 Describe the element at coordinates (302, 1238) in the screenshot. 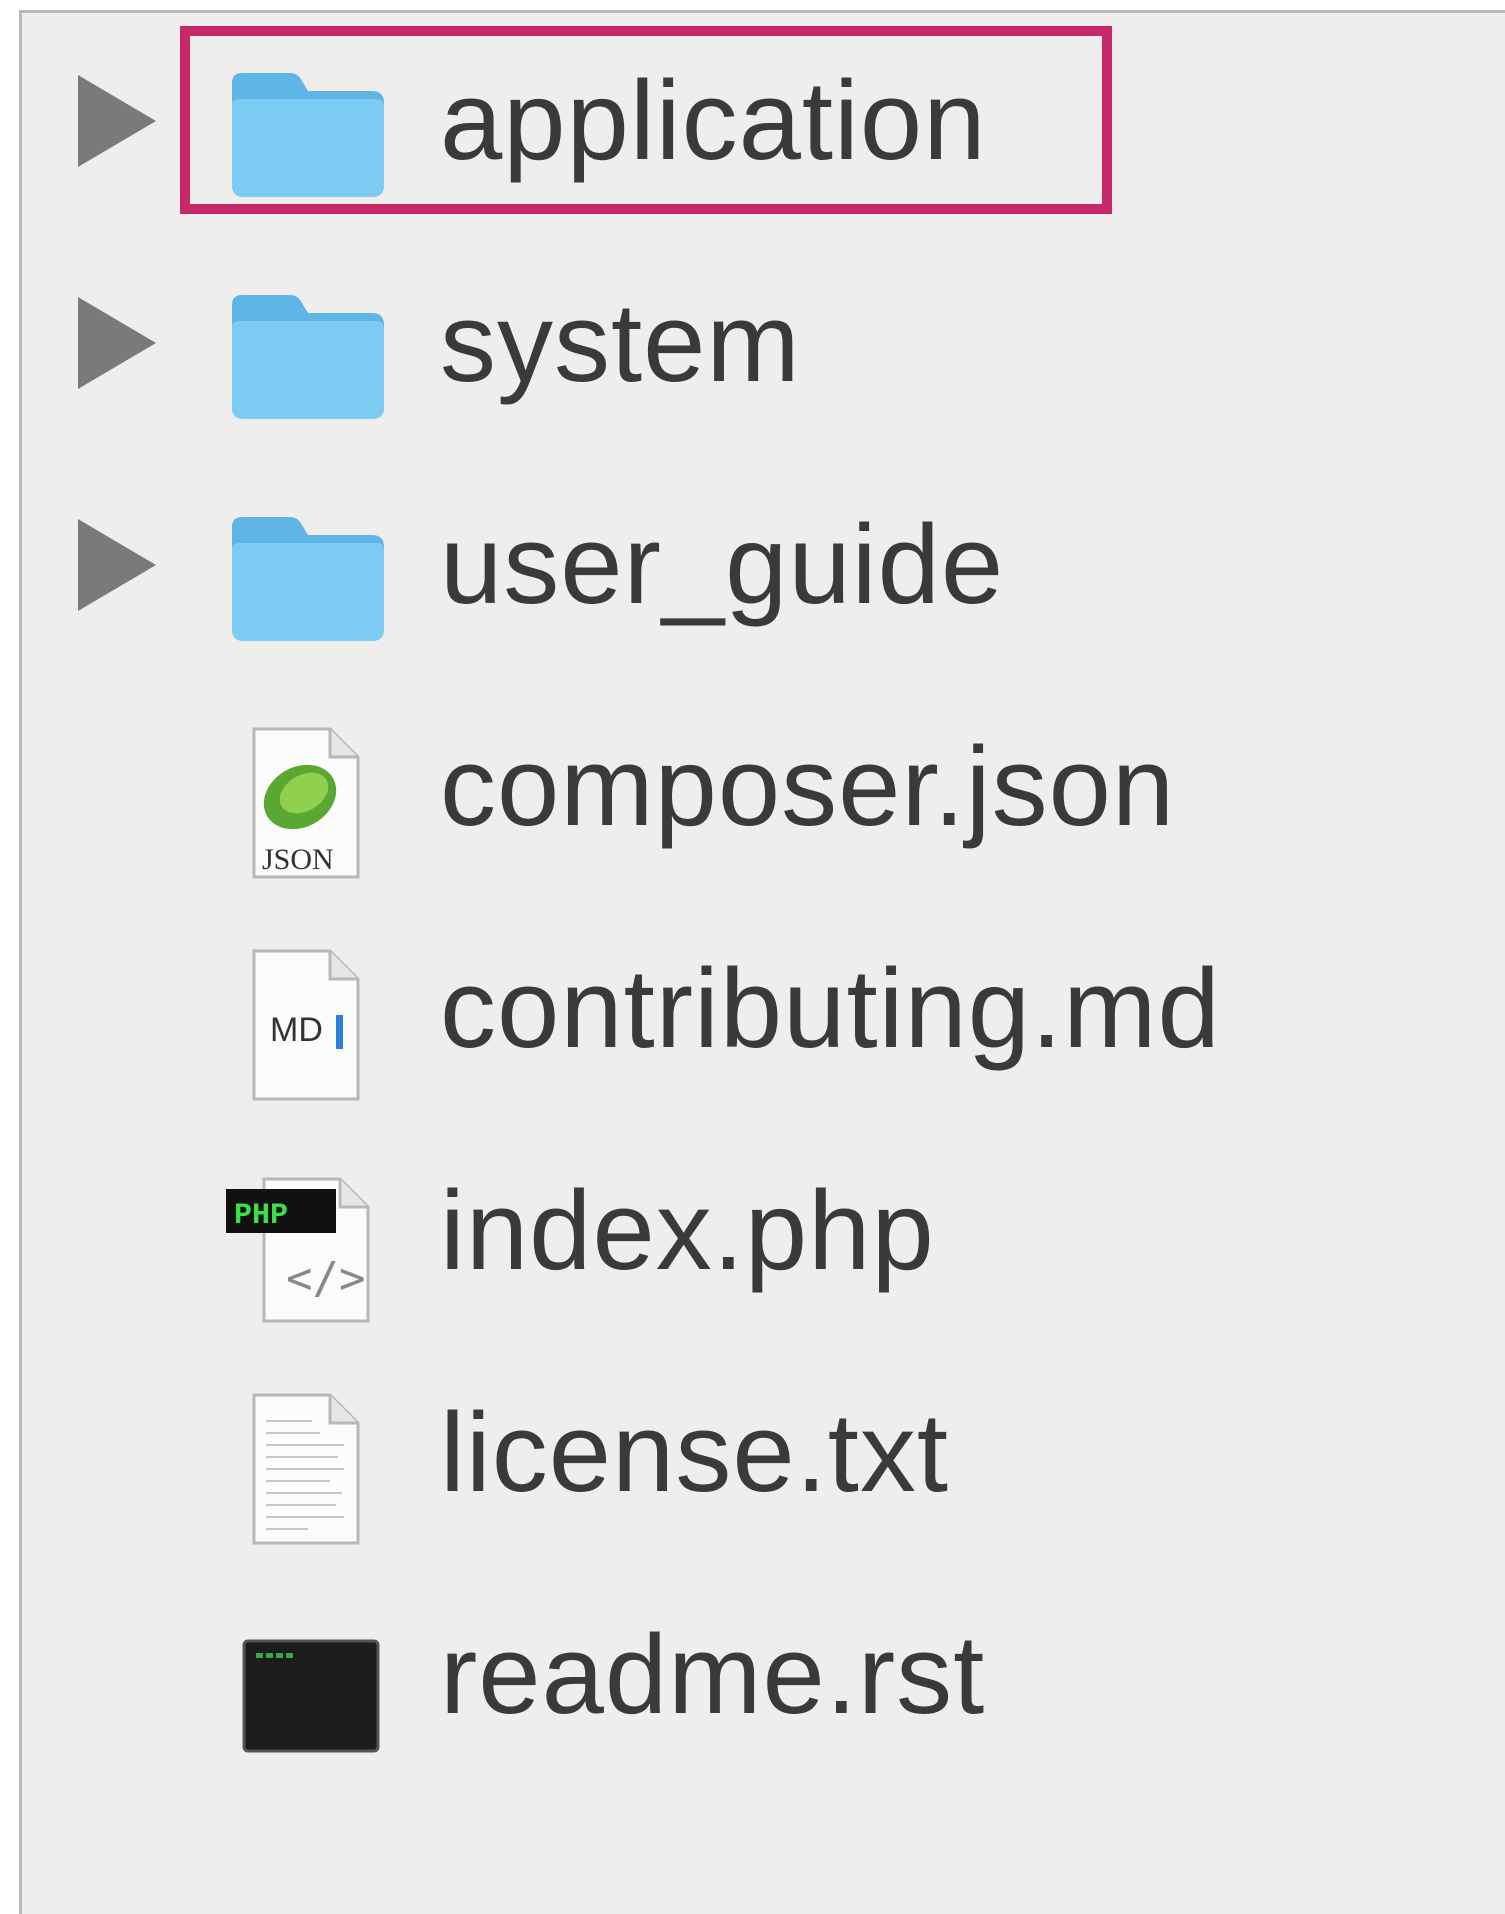

I see `php-file-icon: PHP </>` at that location.